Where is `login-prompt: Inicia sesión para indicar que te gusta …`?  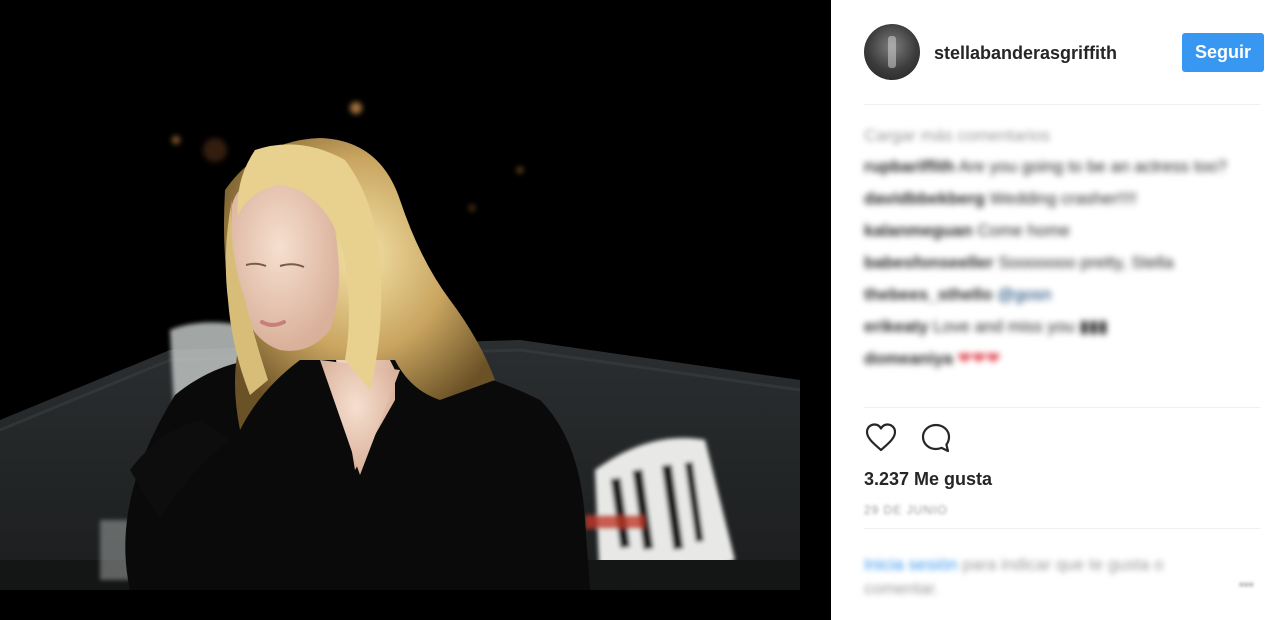 login-prompt: Inicia sesión para indicar que te gusta … is located at coordinates (1049, 577).